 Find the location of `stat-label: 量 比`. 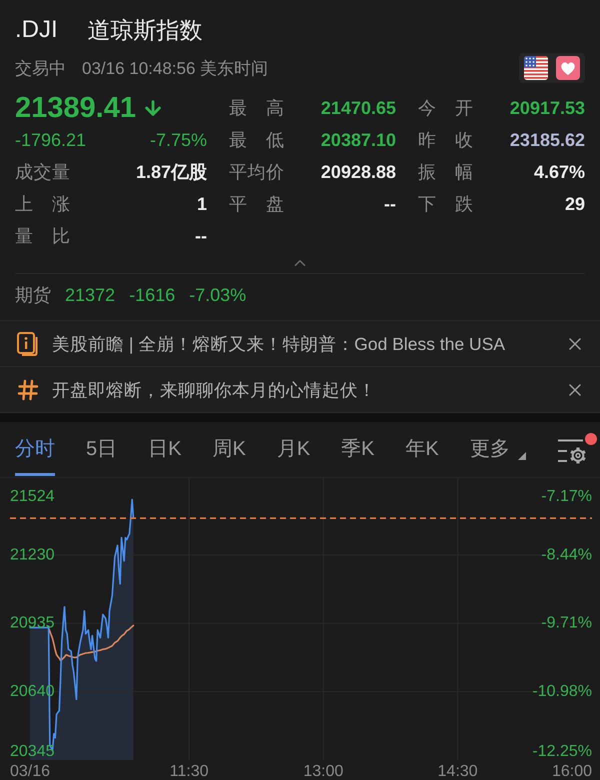

stat-label: 量 比 is located at coordinates (42, 236).